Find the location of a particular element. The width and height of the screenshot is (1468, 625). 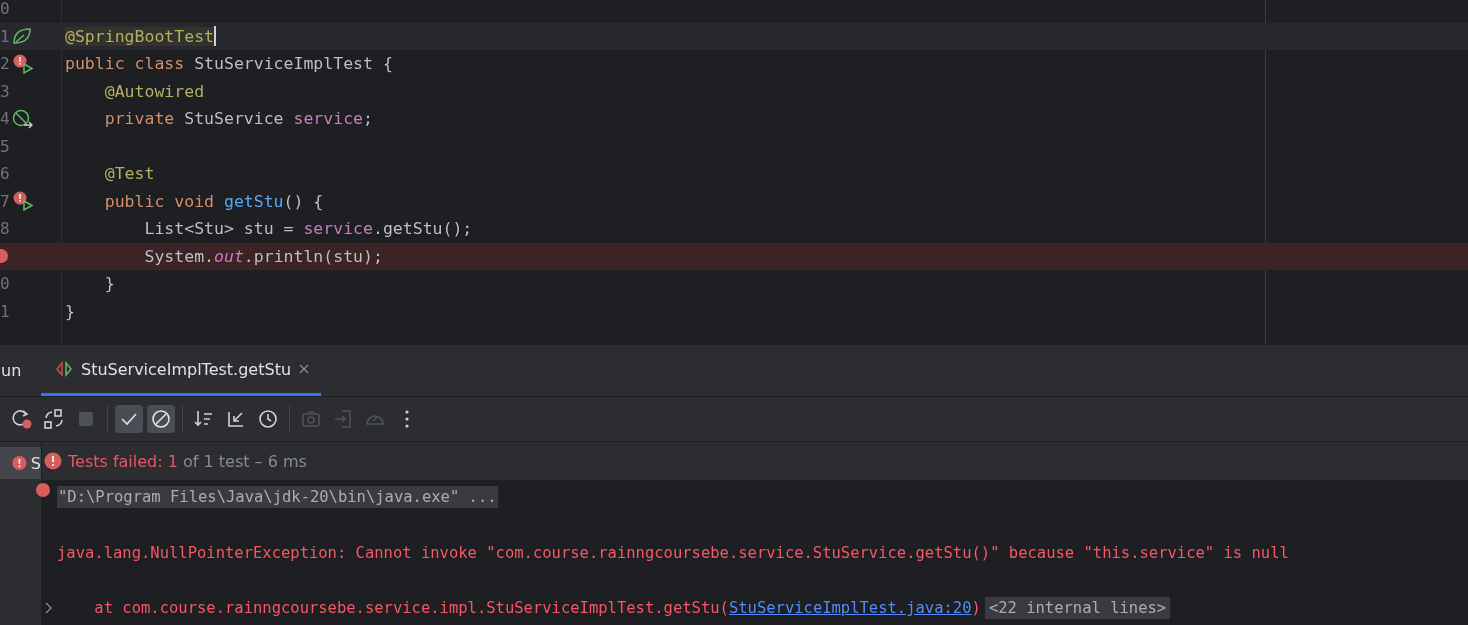

line-number: 2 is located at coordinates (5, 64).